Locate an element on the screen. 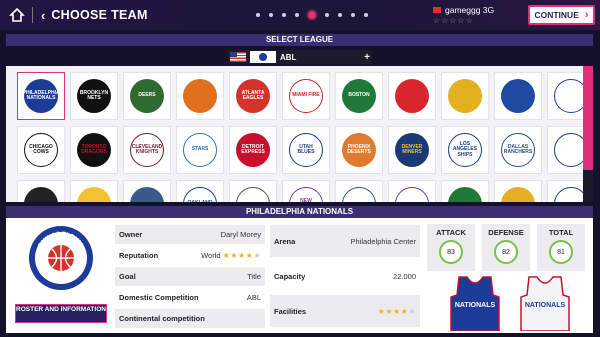  team-tile: LOS ANGELES SHIPS is located at coordinates (465, 150).